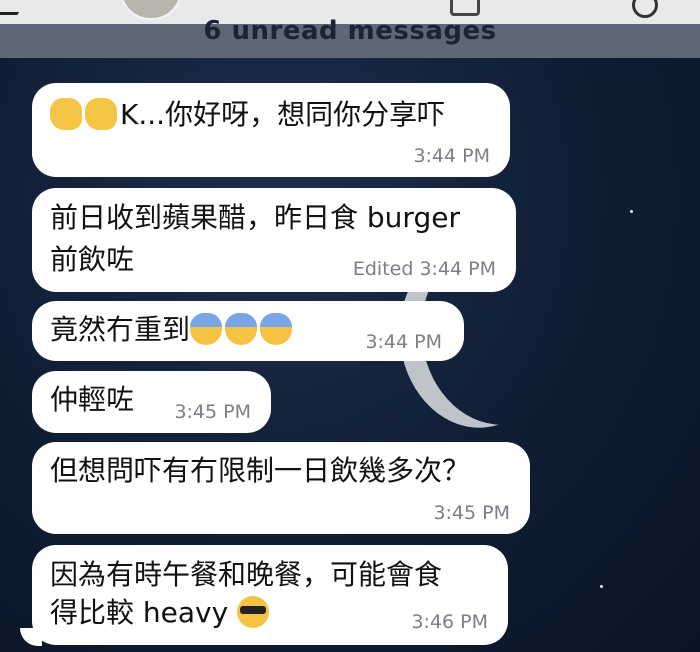  What do you see at coordinates (15, 7) in the screenshot?
I see `back-icon` at bounding box center [15, 7].